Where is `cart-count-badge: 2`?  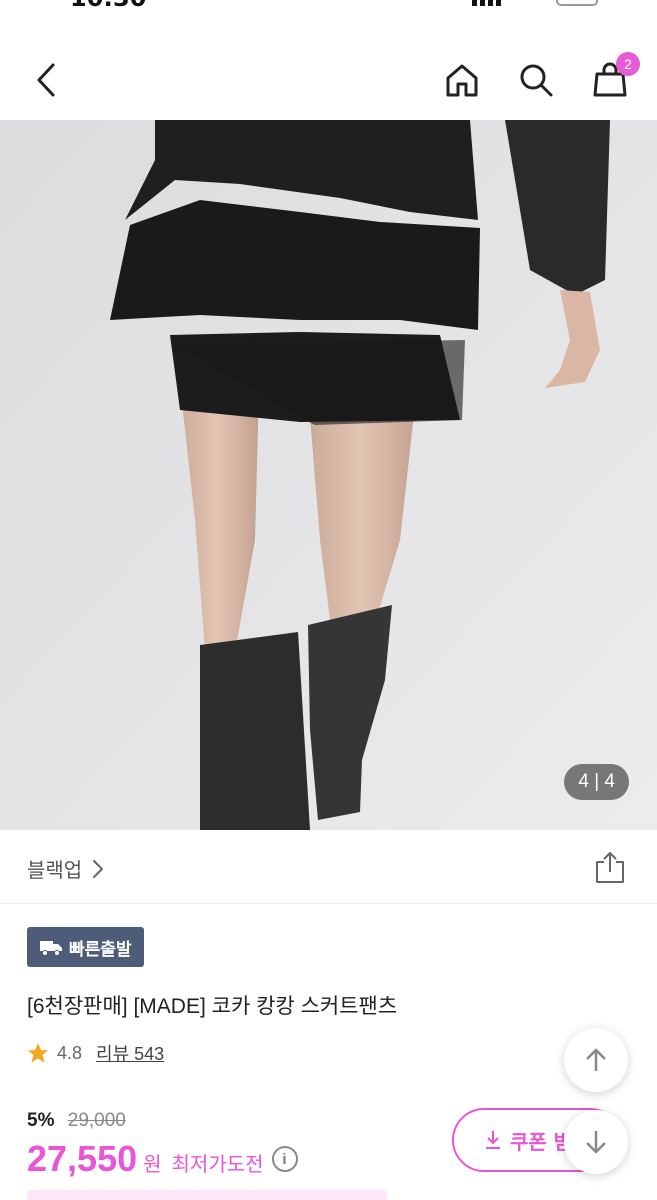 cart-count-badge: 2 is located at coordinates (628, 64).